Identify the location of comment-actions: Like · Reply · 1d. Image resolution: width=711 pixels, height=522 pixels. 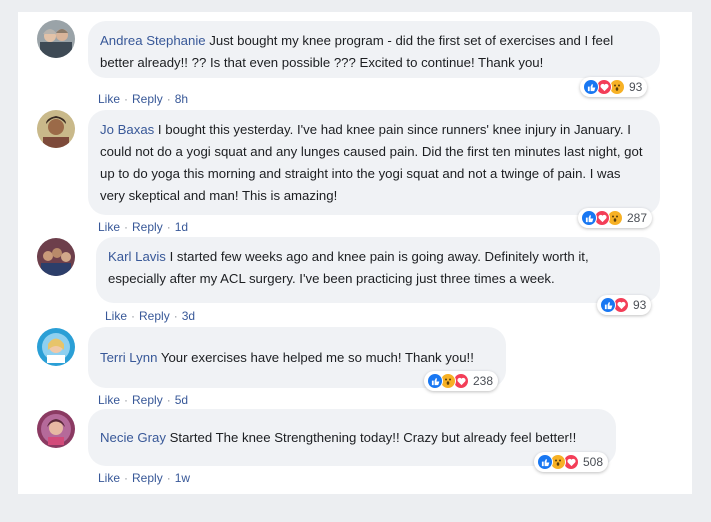
(143, 227).